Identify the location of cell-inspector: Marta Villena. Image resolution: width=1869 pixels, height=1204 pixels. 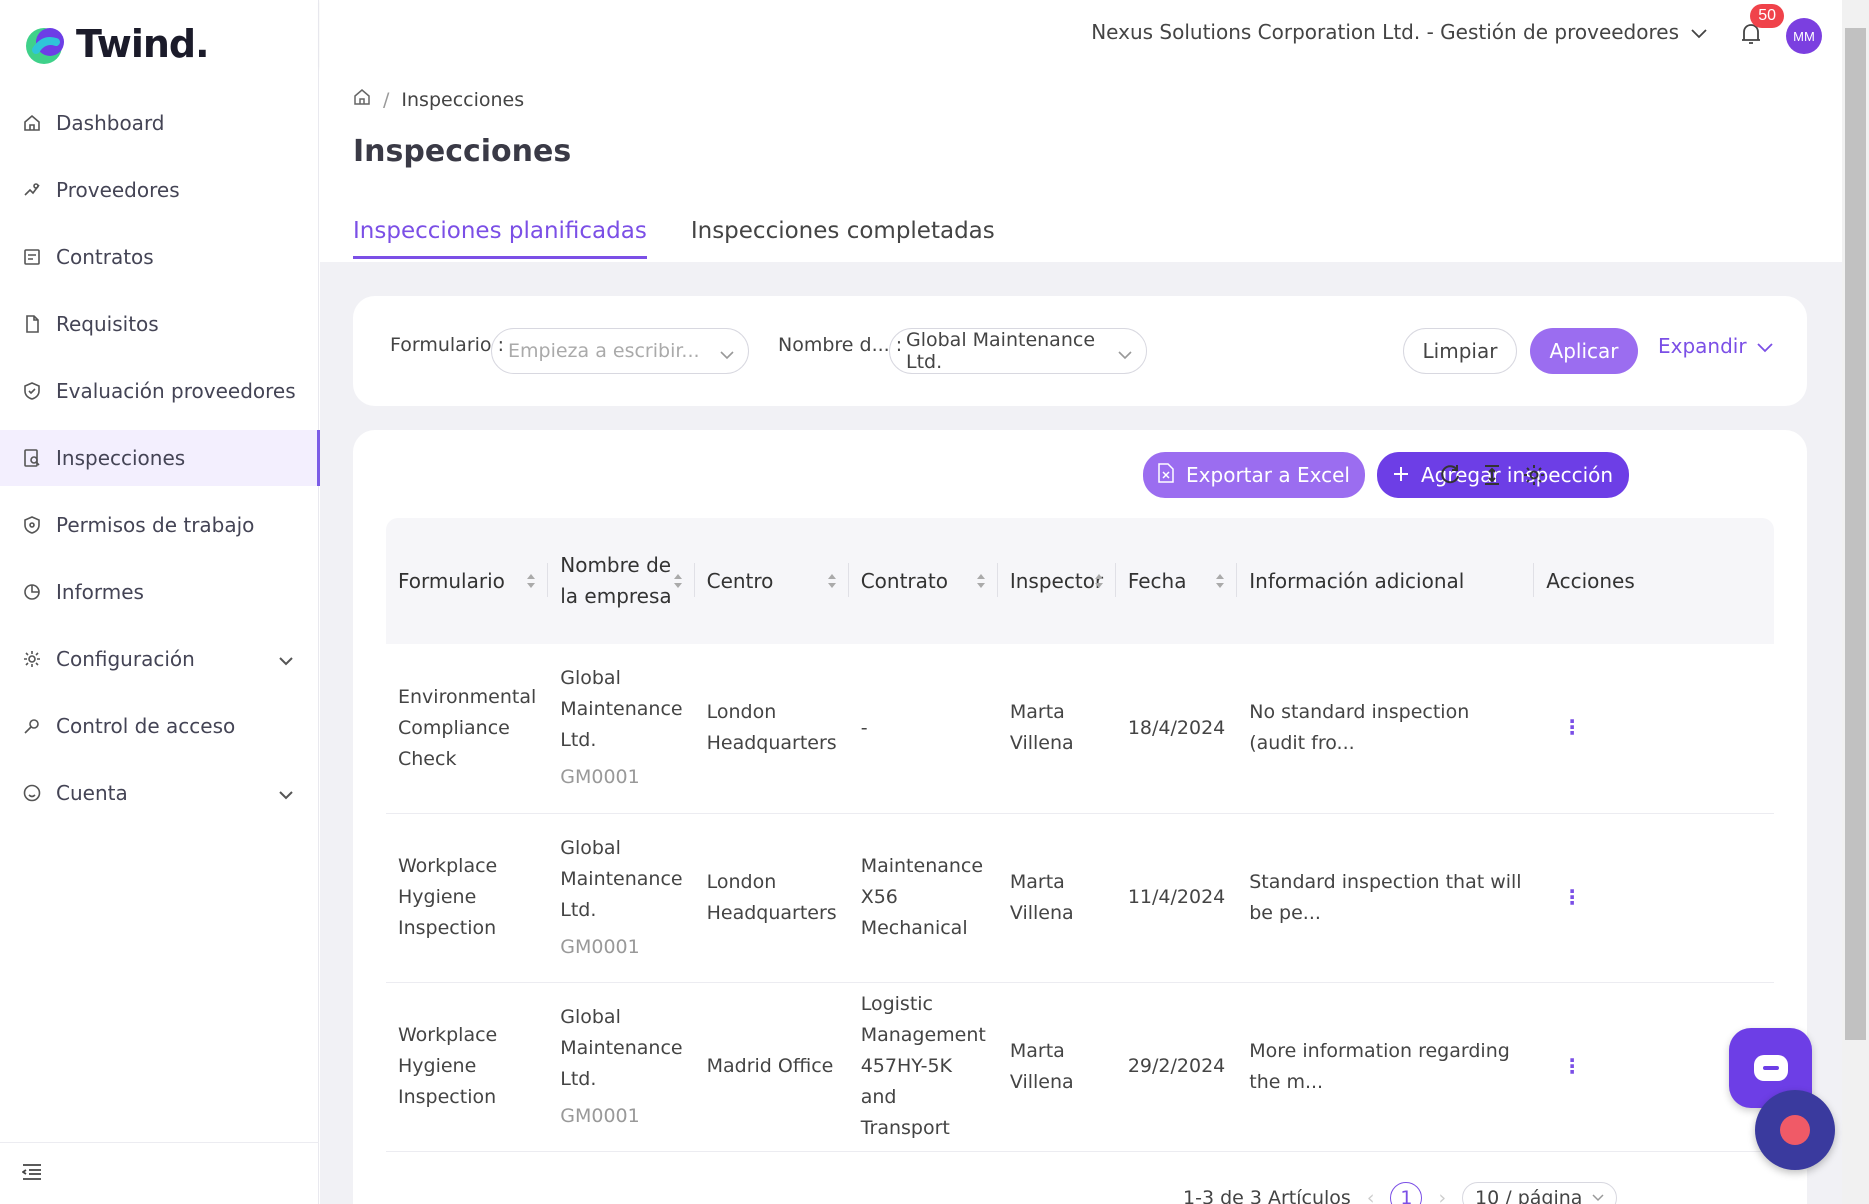
(1056, 898).